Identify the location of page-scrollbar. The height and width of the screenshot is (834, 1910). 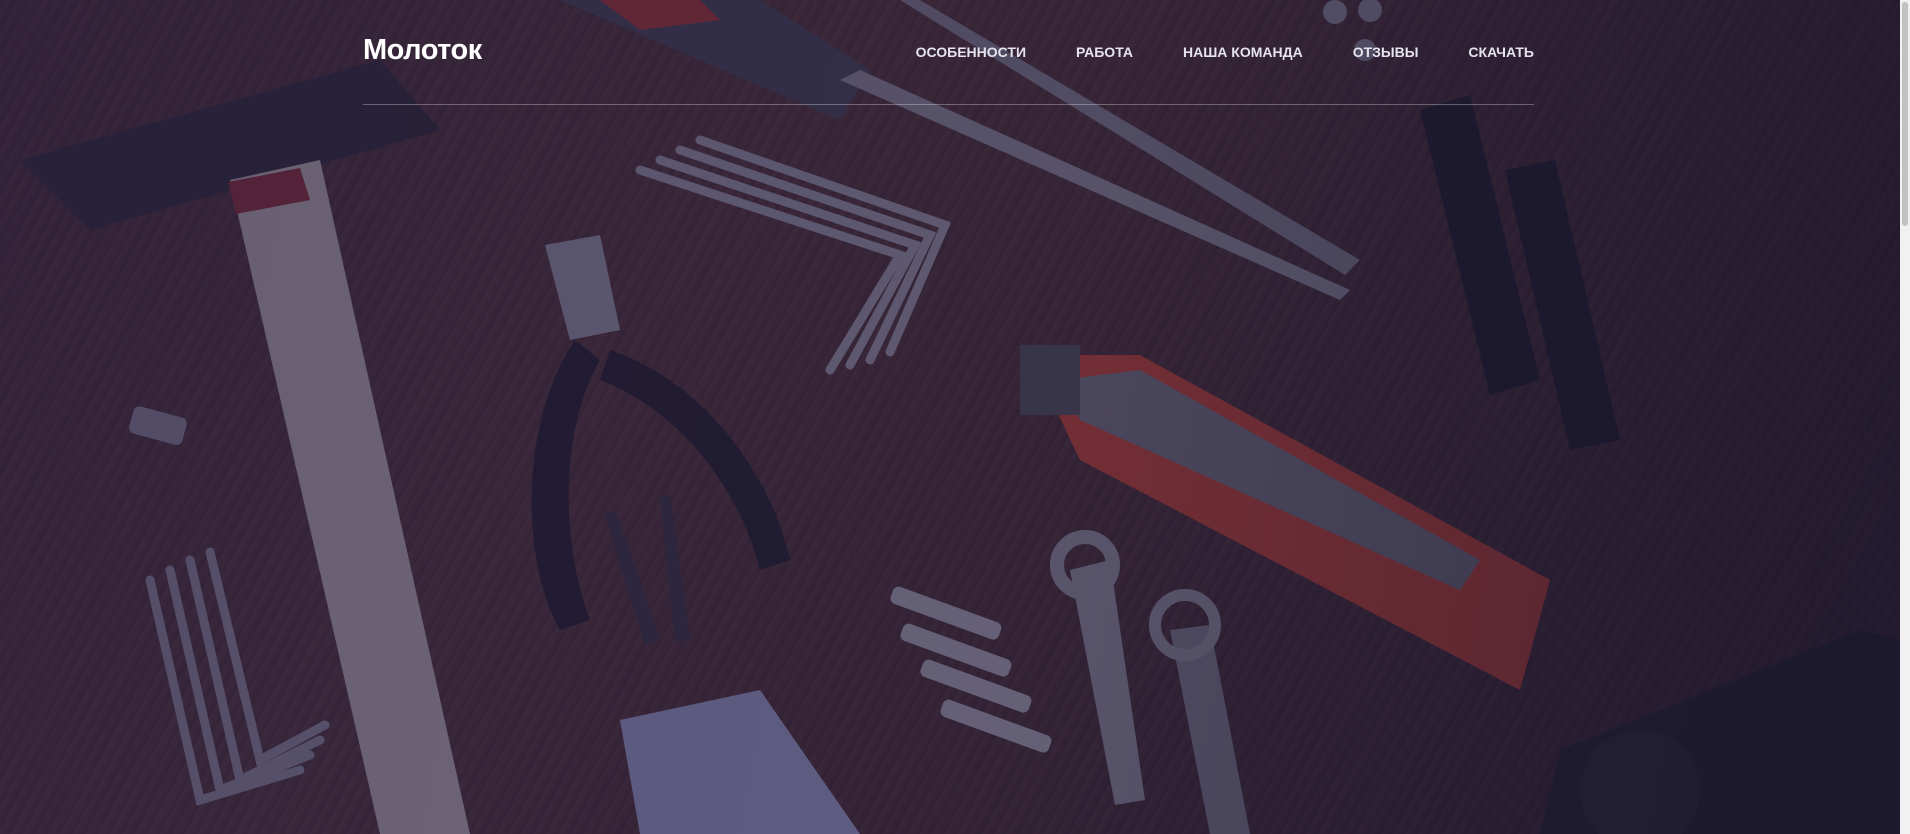
(1905, 417).